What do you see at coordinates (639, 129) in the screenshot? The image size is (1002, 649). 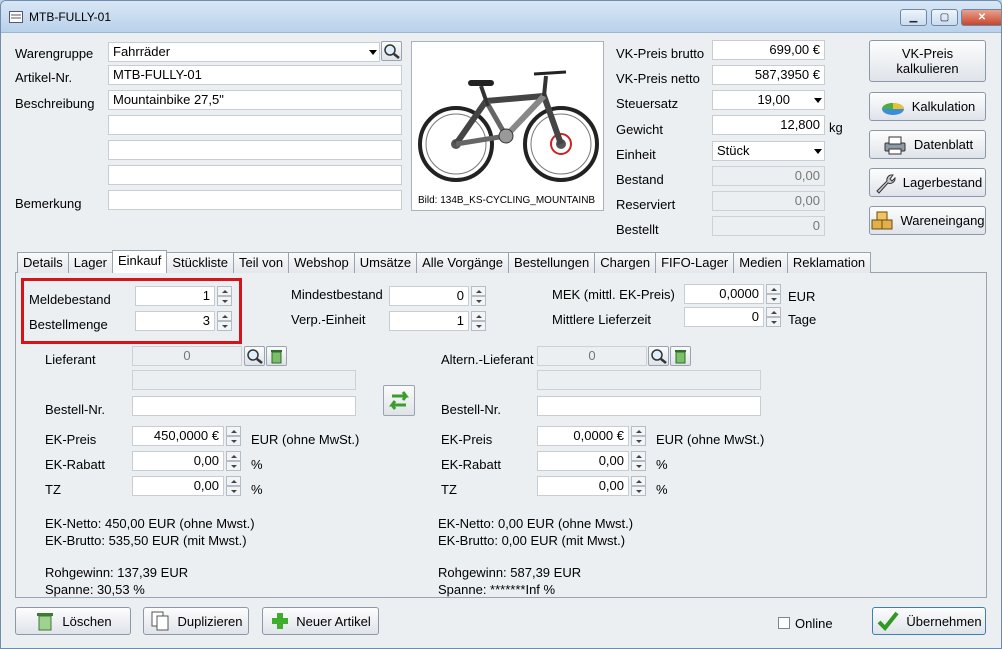 I see `gewicht-label: Gewicht` at bounding box center [639, 129].